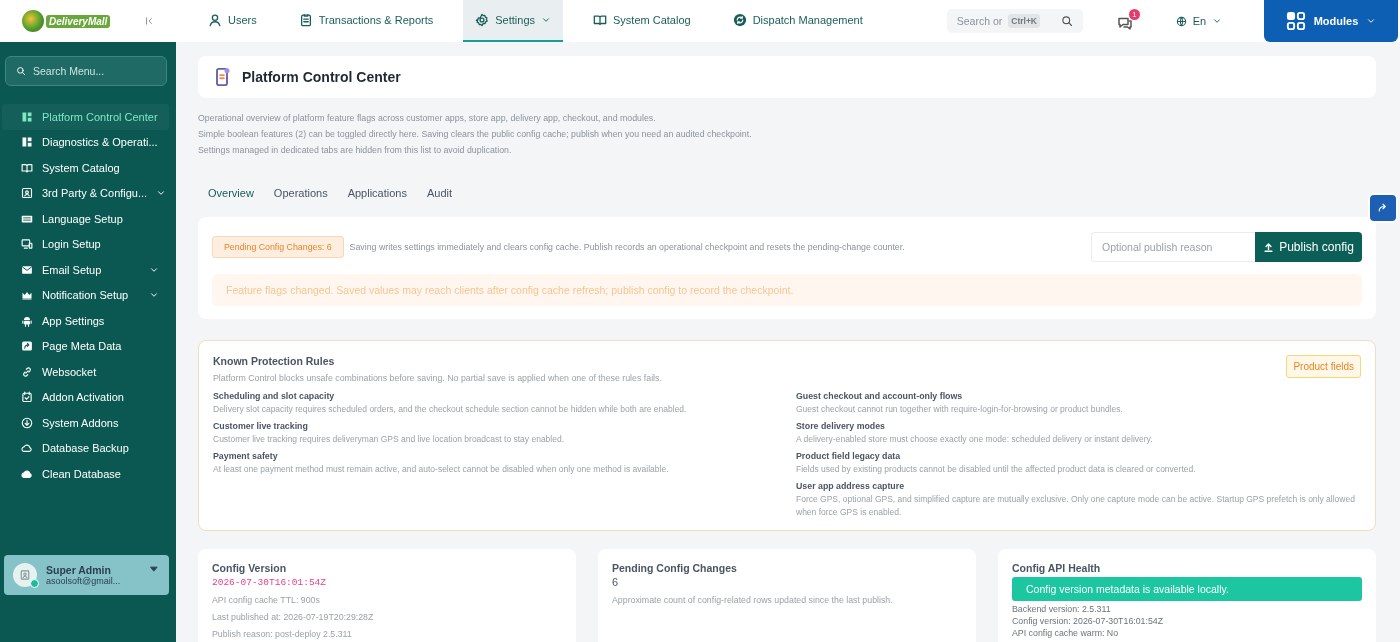  Describe the element at coordinates (1308, 247) in the screenshot. I see `publish-button: Publish config` at that location.